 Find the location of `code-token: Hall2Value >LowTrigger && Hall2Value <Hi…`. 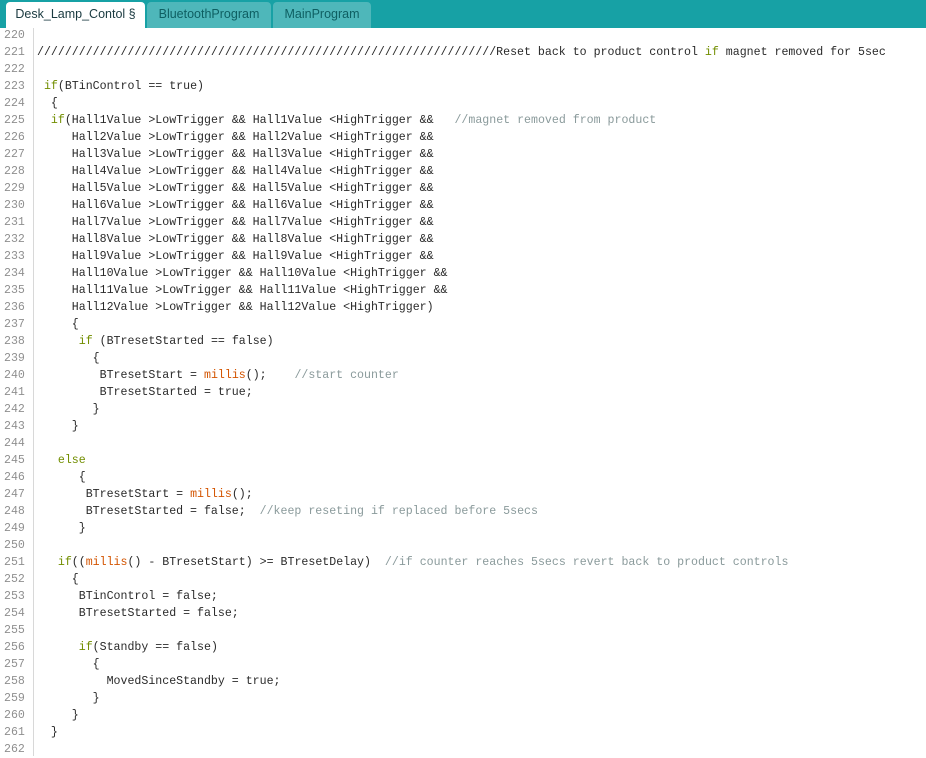

code-token: Hall2Value >LowTrigger && Hall2Value <Hi… is located at coordinates (235, 137).